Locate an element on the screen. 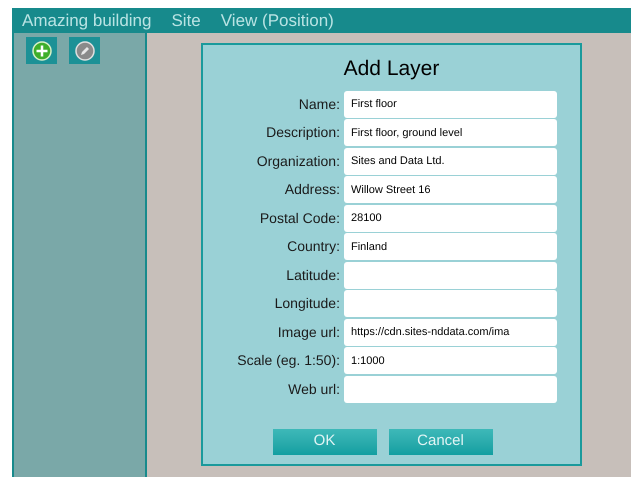 This screenshot has height=477, width=631. field-label: Address: is located at coordinates (312, 189).